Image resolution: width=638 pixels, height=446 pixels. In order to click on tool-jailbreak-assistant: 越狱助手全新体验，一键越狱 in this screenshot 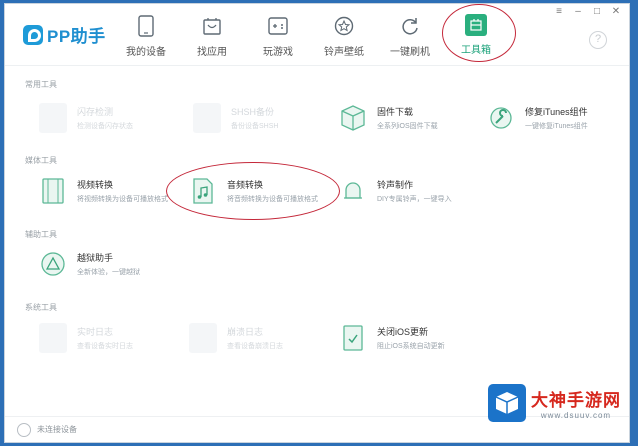, I will do `click(89, 264)`.